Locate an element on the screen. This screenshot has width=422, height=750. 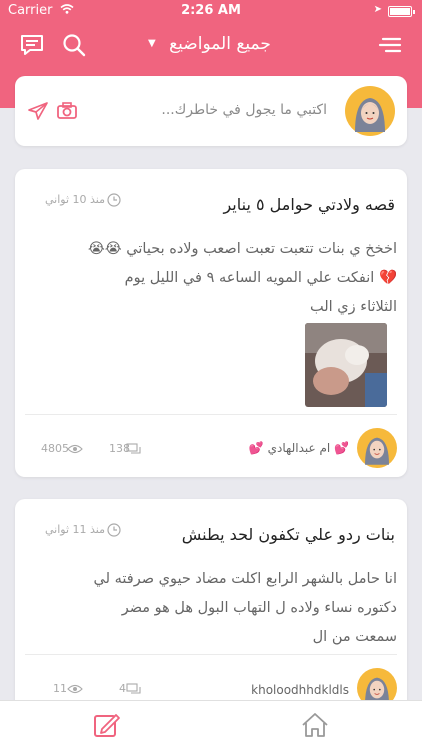
battery-icon is located at coordinates (401, 11).